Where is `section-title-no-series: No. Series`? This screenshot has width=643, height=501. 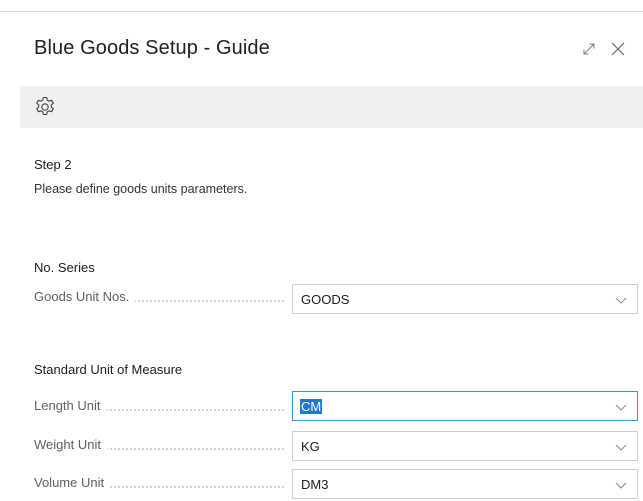
section-title-no-series: No. Series is located at coordinates (64, 267).